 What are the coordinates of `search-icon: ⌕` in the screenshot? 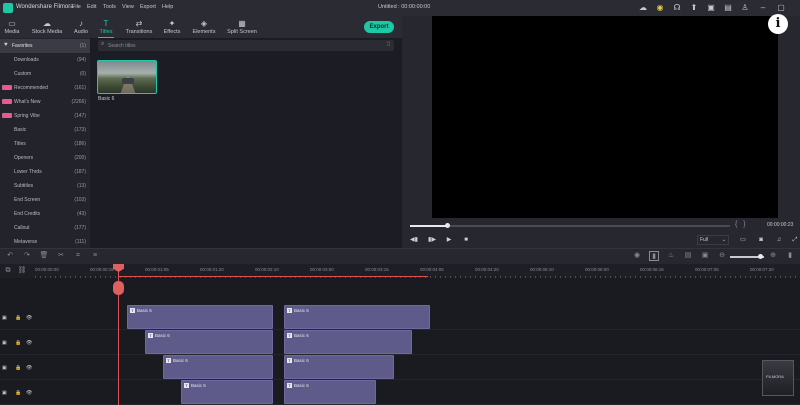 It's located at (103, 44).